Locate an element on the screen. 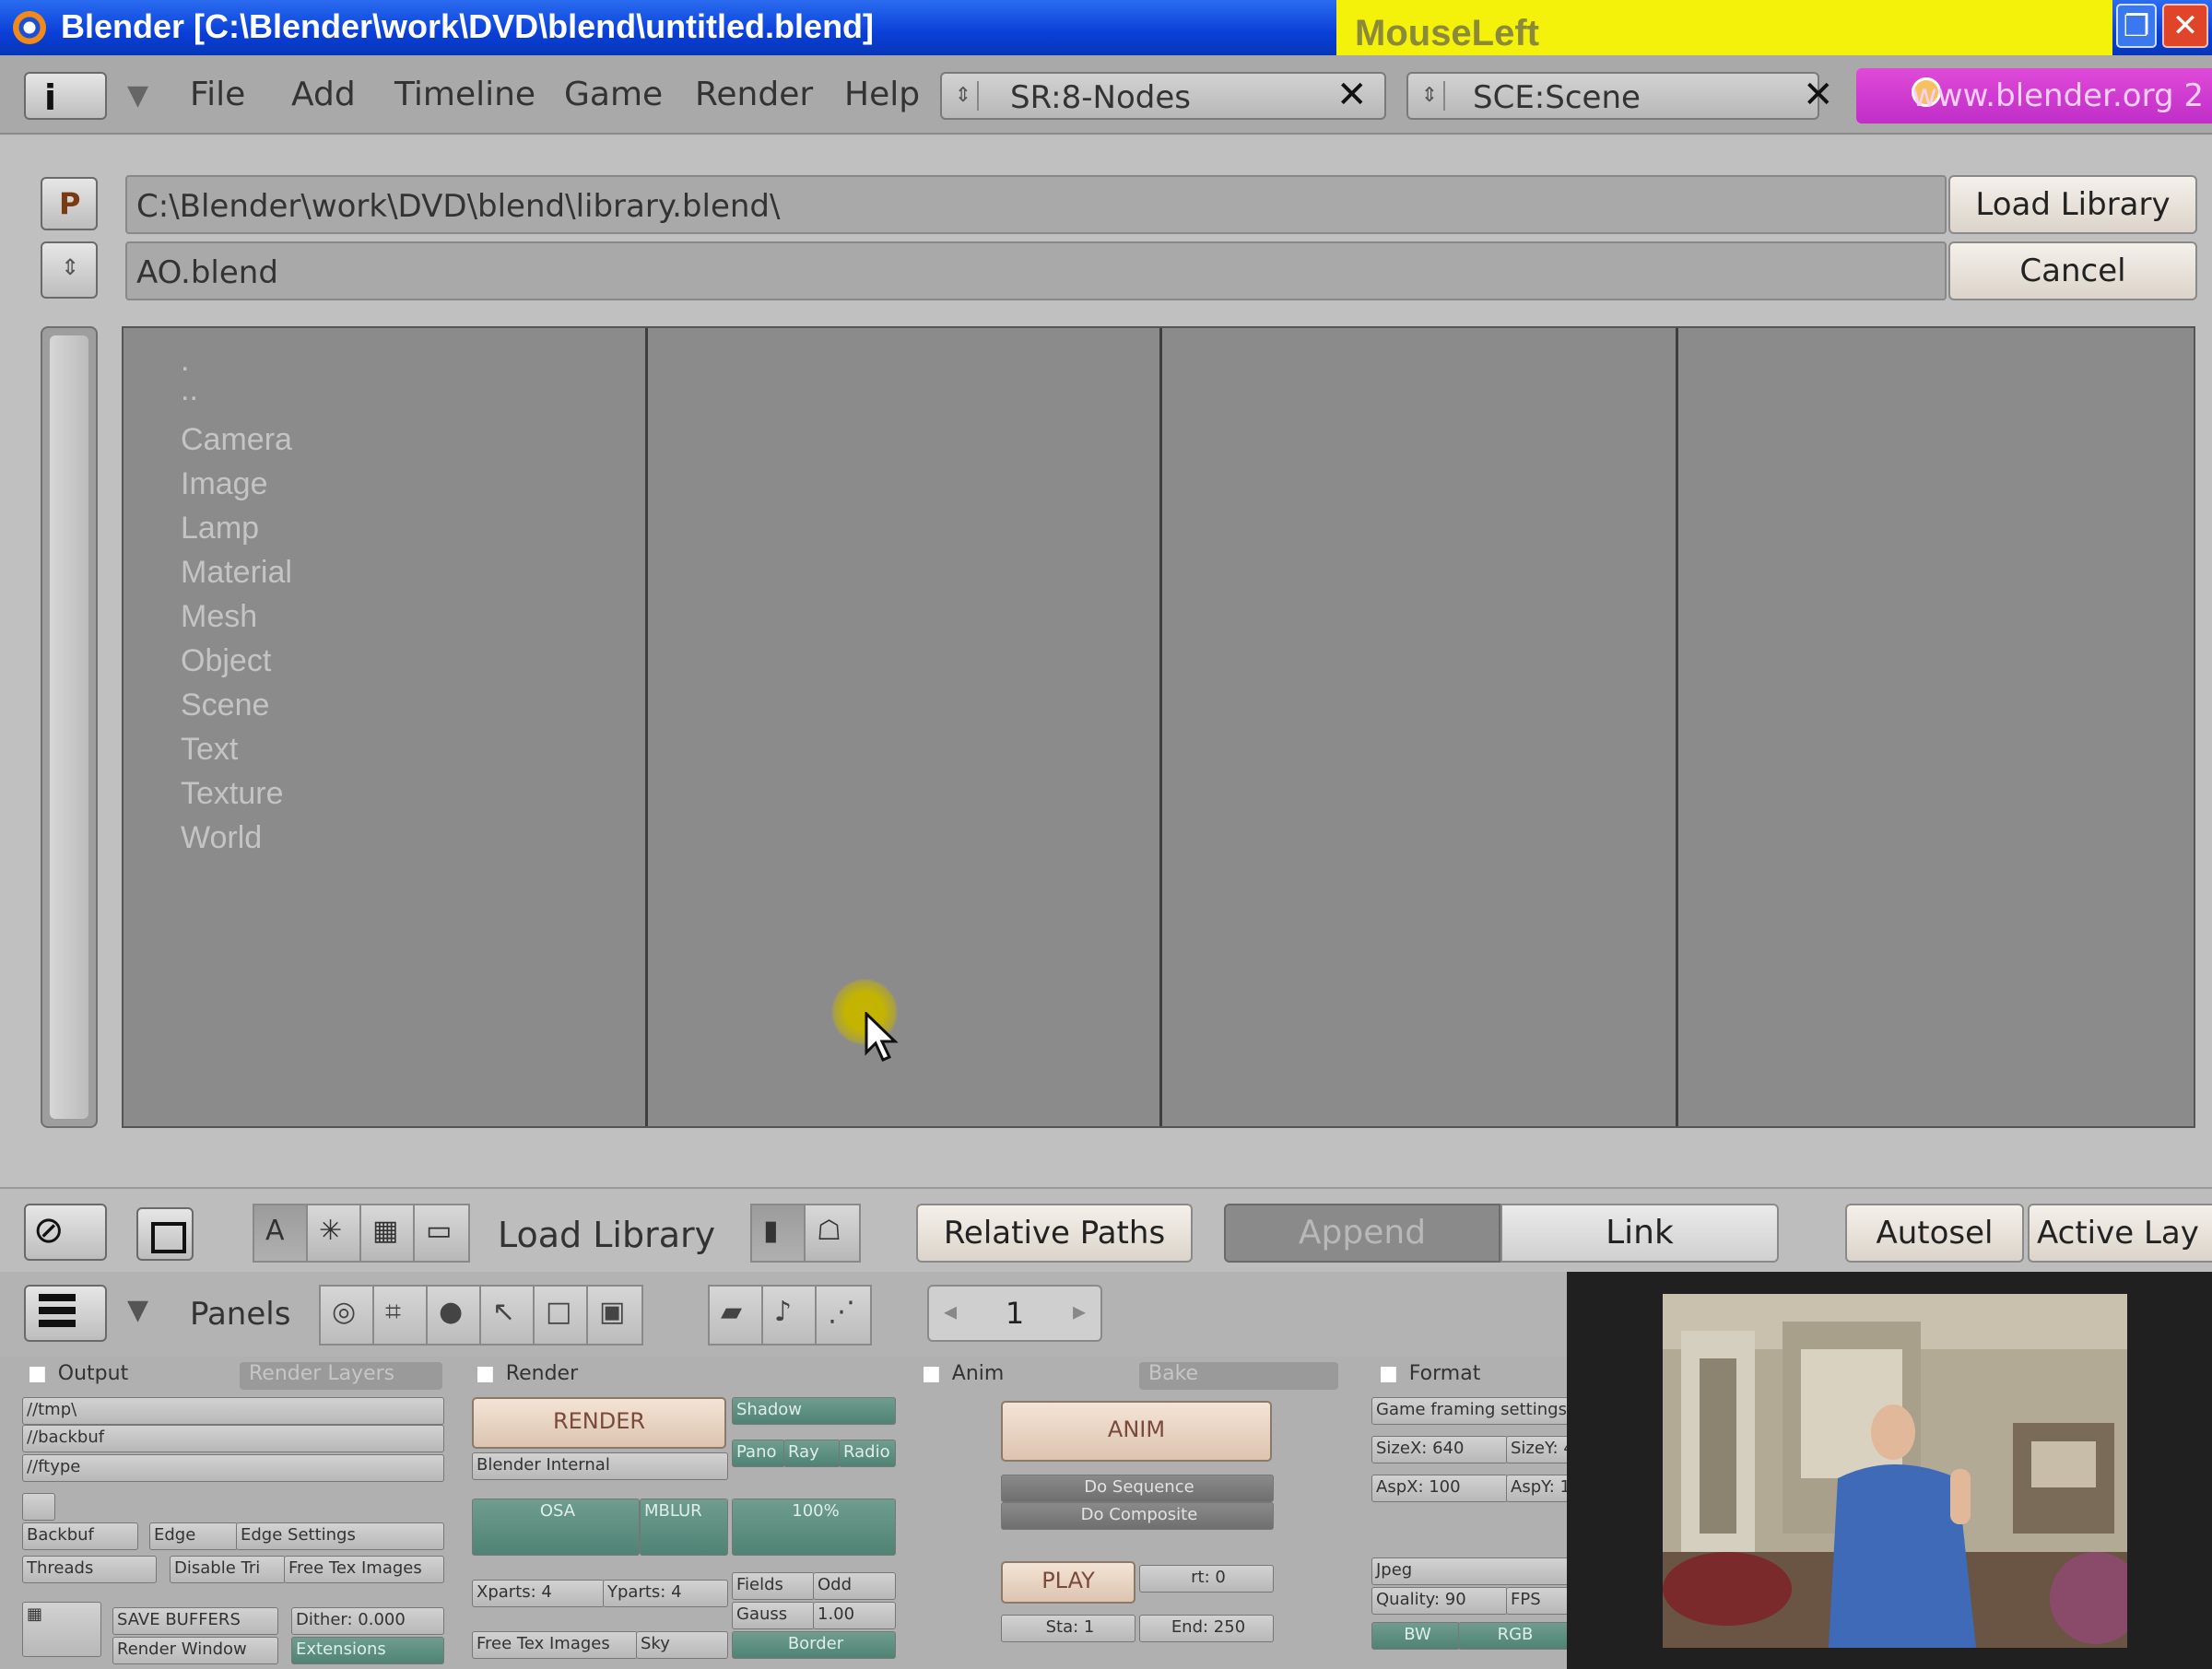 The width and height of the screenshot is (2212, 1669). rt-field: rt: 0 is located at coordinates (1206, 1579).